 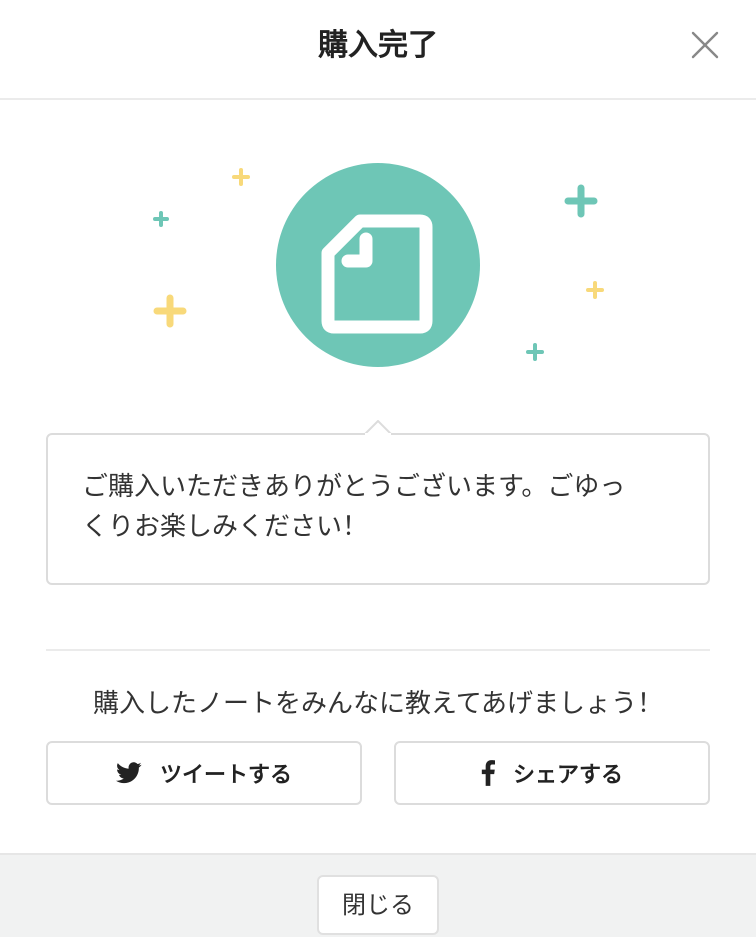 What do you see at coordinates (705, 45) in the screenshot?
I see `close-icon` at bounding box center [705, 45].